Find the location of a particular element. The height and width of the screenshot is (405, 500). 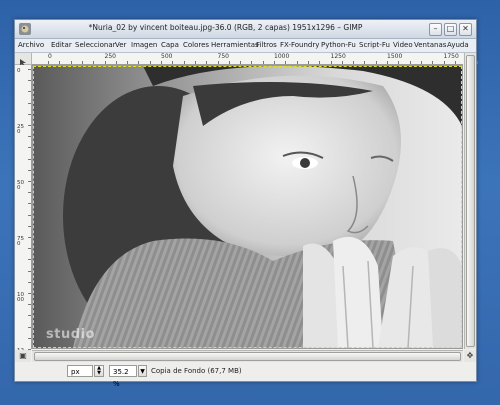

chevron-down-icon: ▼ is located at coordinates (142, 371).